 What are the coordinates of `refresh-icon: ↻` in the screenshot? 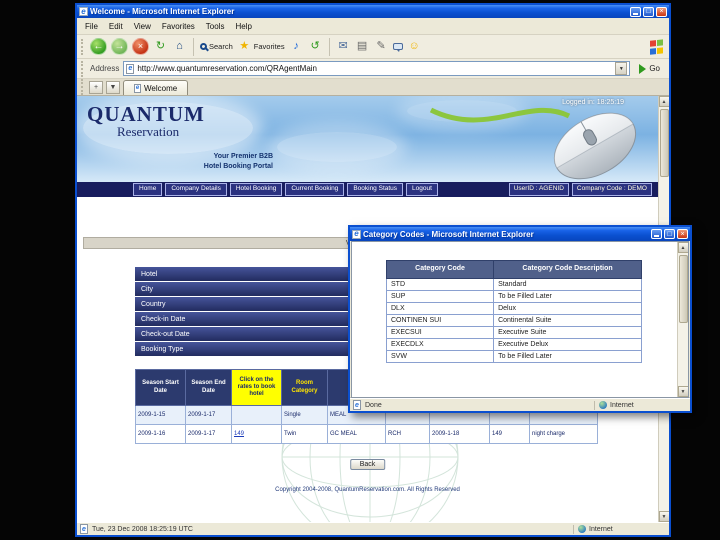 It's located at (160, 46).